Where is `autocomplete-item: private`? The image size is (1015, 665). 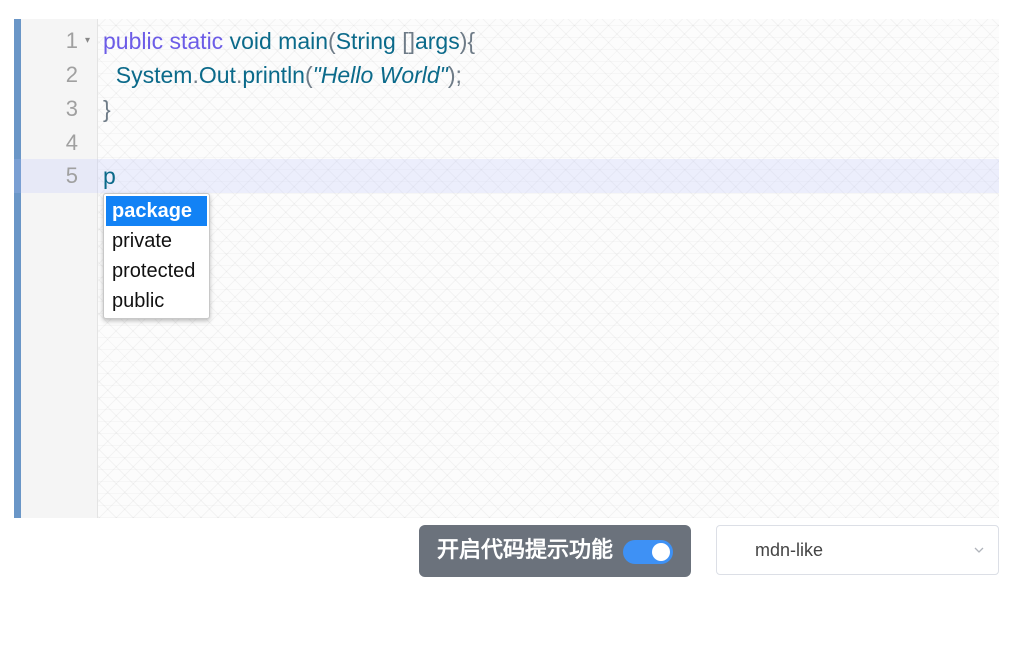
autocomplete-item: private is located at coordinates (156, 241).